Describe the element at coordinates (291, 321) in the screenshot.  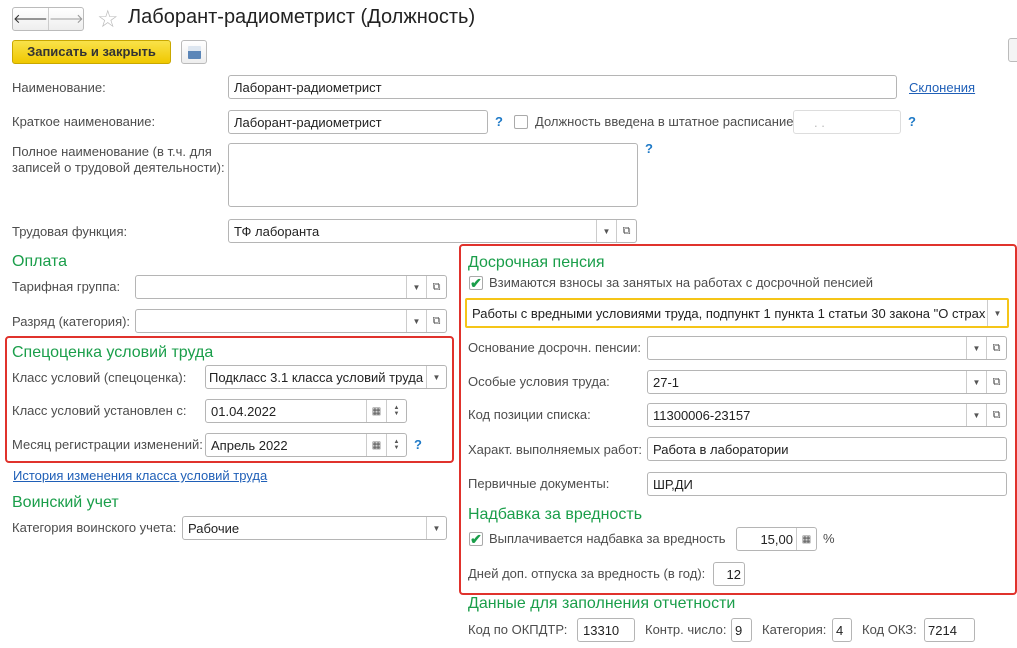
I see `grade-select: ▼ ⧉` at that location.